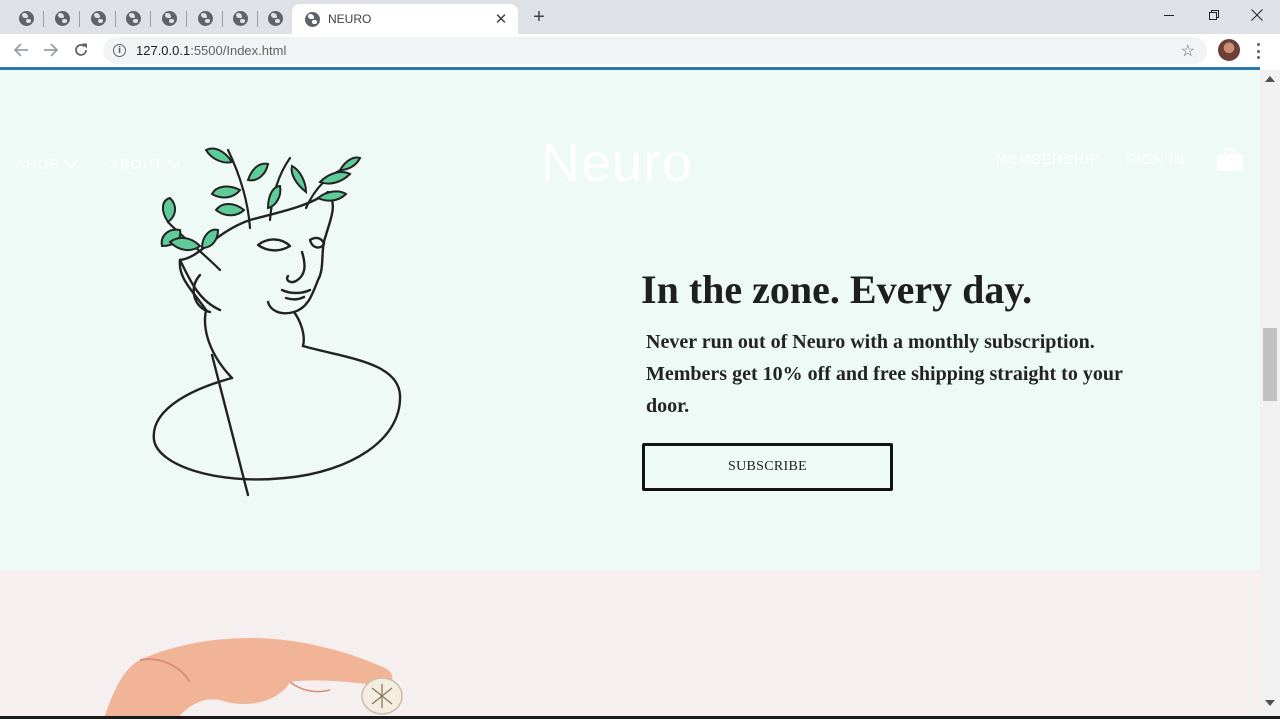 Image resolution: width=1280 pixels, height=719 pixels. I want to click on restore-icon, so click(1213, 14).